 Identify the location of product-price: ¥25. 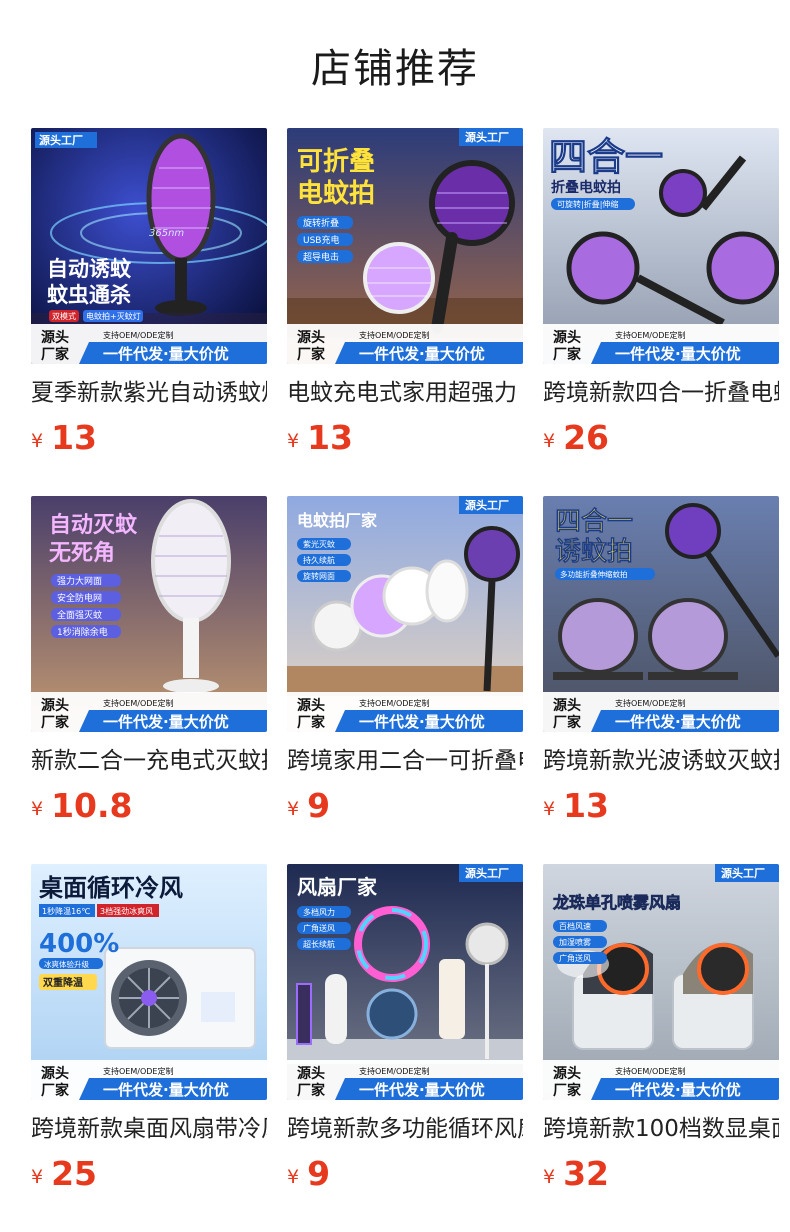
(64, 1174).